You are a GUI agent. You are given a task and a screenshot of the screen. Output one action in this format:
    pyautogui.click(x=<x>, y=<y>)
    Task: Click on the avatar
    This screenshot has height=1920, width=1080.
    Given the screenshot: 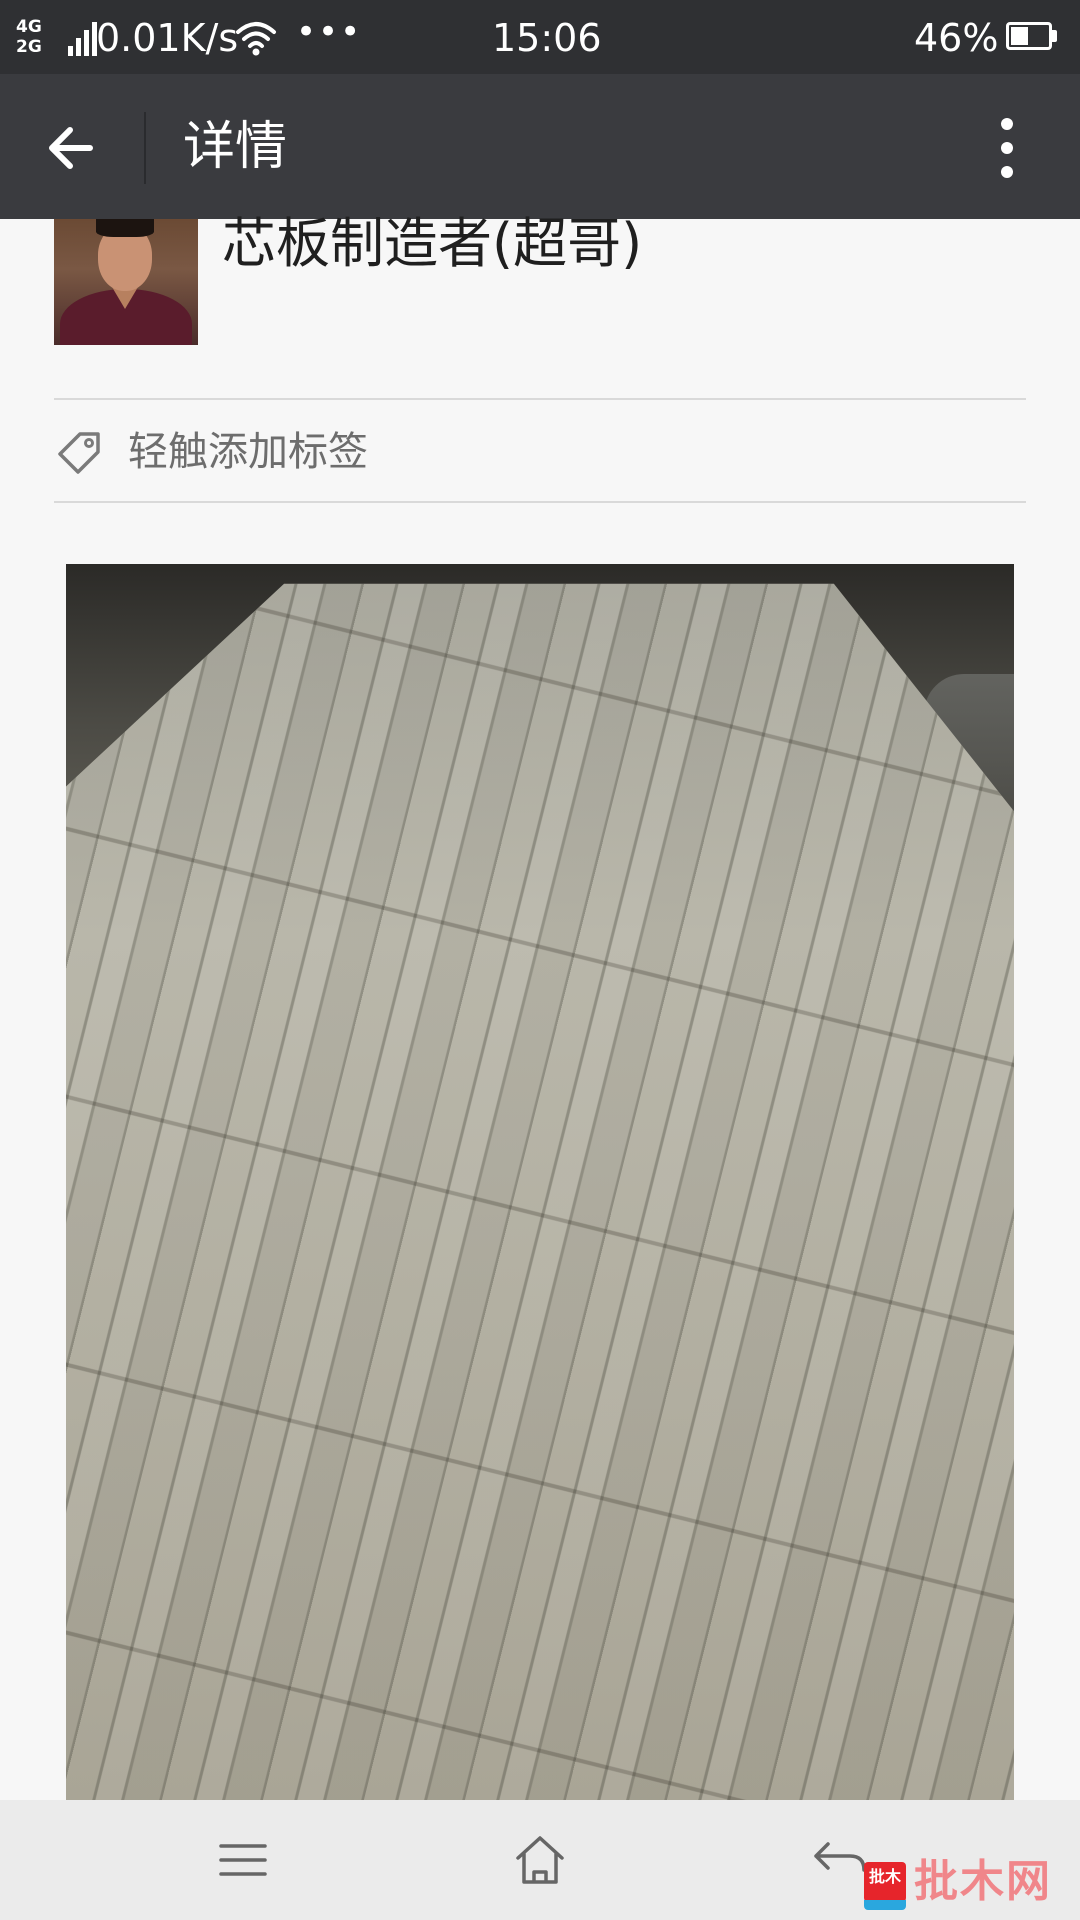 What is the action you would take?
    pyautogui.click(x=126, y=282)
    